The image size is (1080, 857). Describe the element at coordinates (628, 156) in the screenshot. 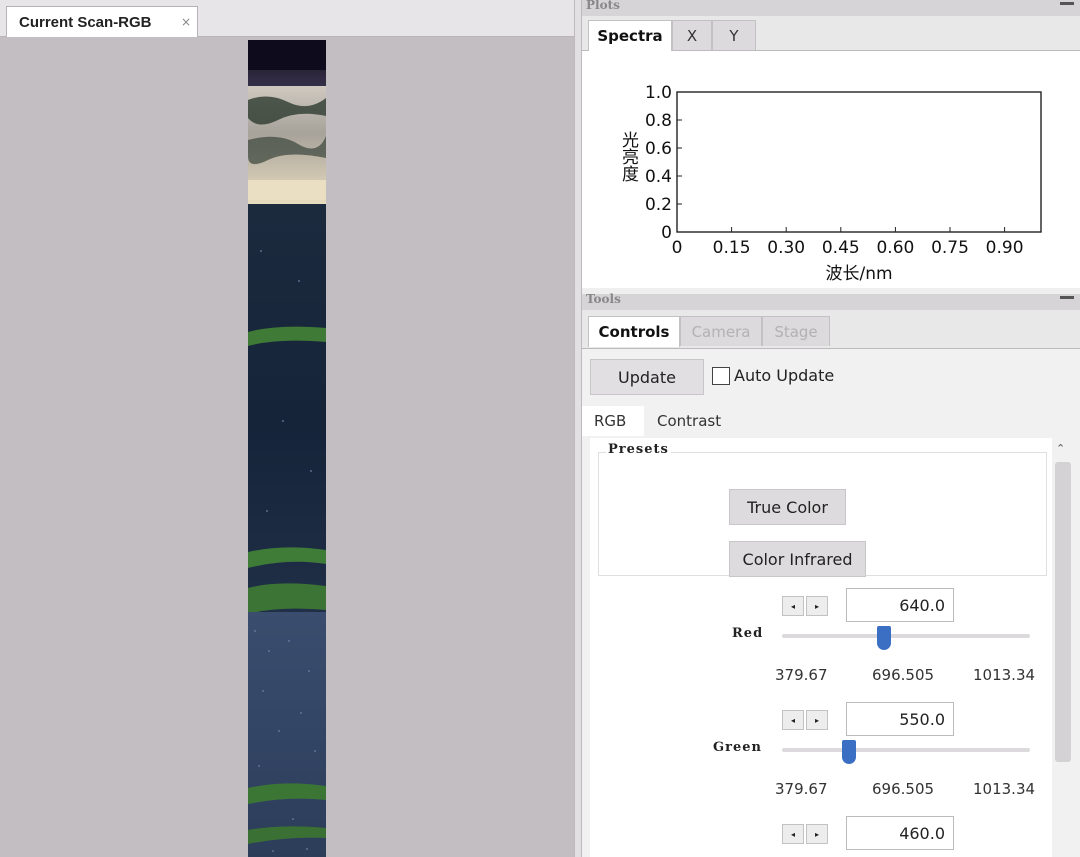

I see `y-axis-label: 光亮度` at that location.